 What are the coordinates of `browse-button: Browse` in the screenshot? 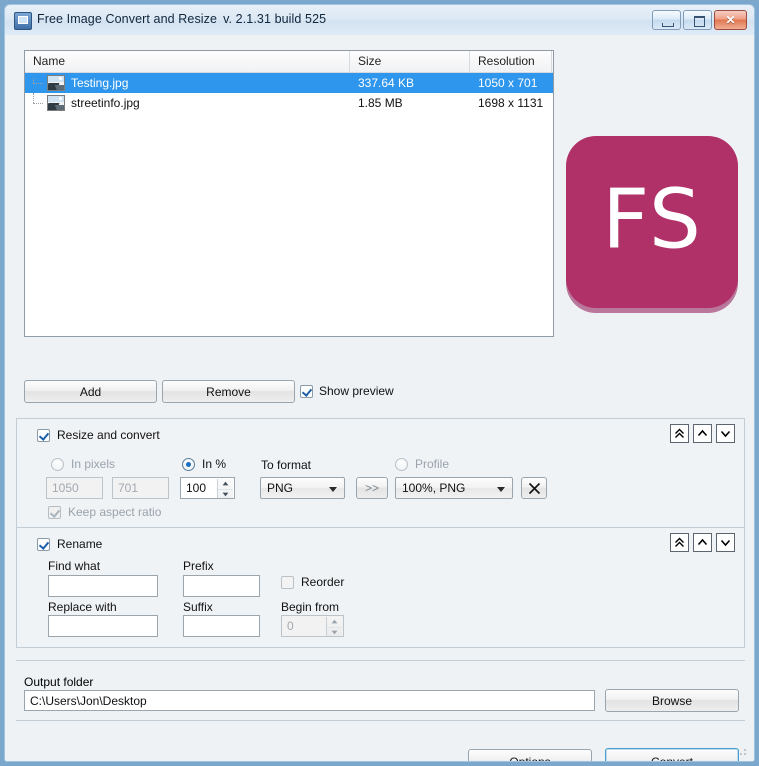 It's located at (672, 700).